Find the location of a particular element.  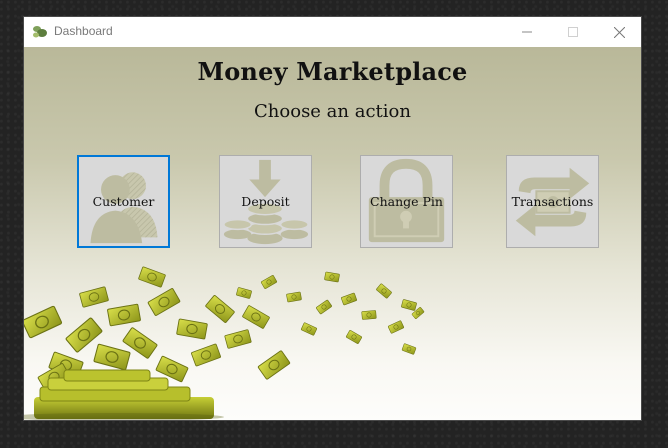

close-button is located at coordinates (618, 32).